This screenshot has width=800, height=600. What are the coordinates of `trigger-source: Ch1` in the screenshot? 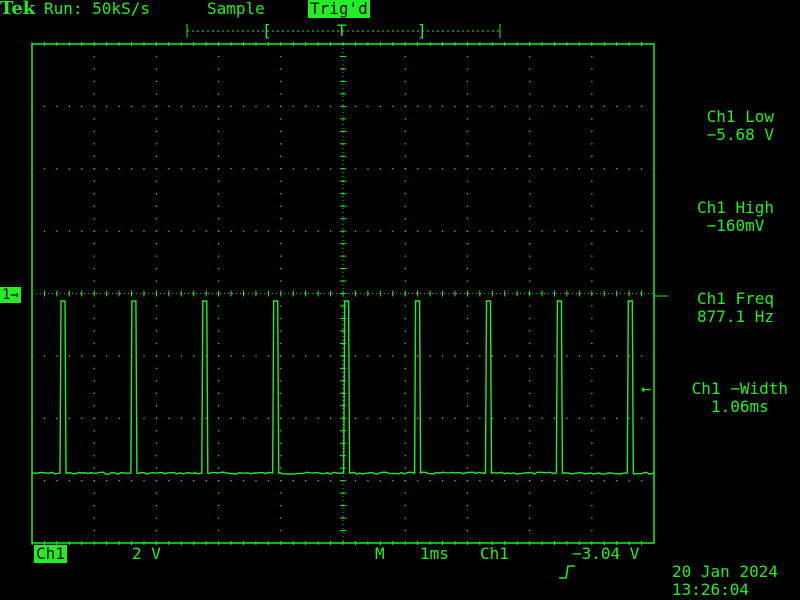 It's located at (494, 553).